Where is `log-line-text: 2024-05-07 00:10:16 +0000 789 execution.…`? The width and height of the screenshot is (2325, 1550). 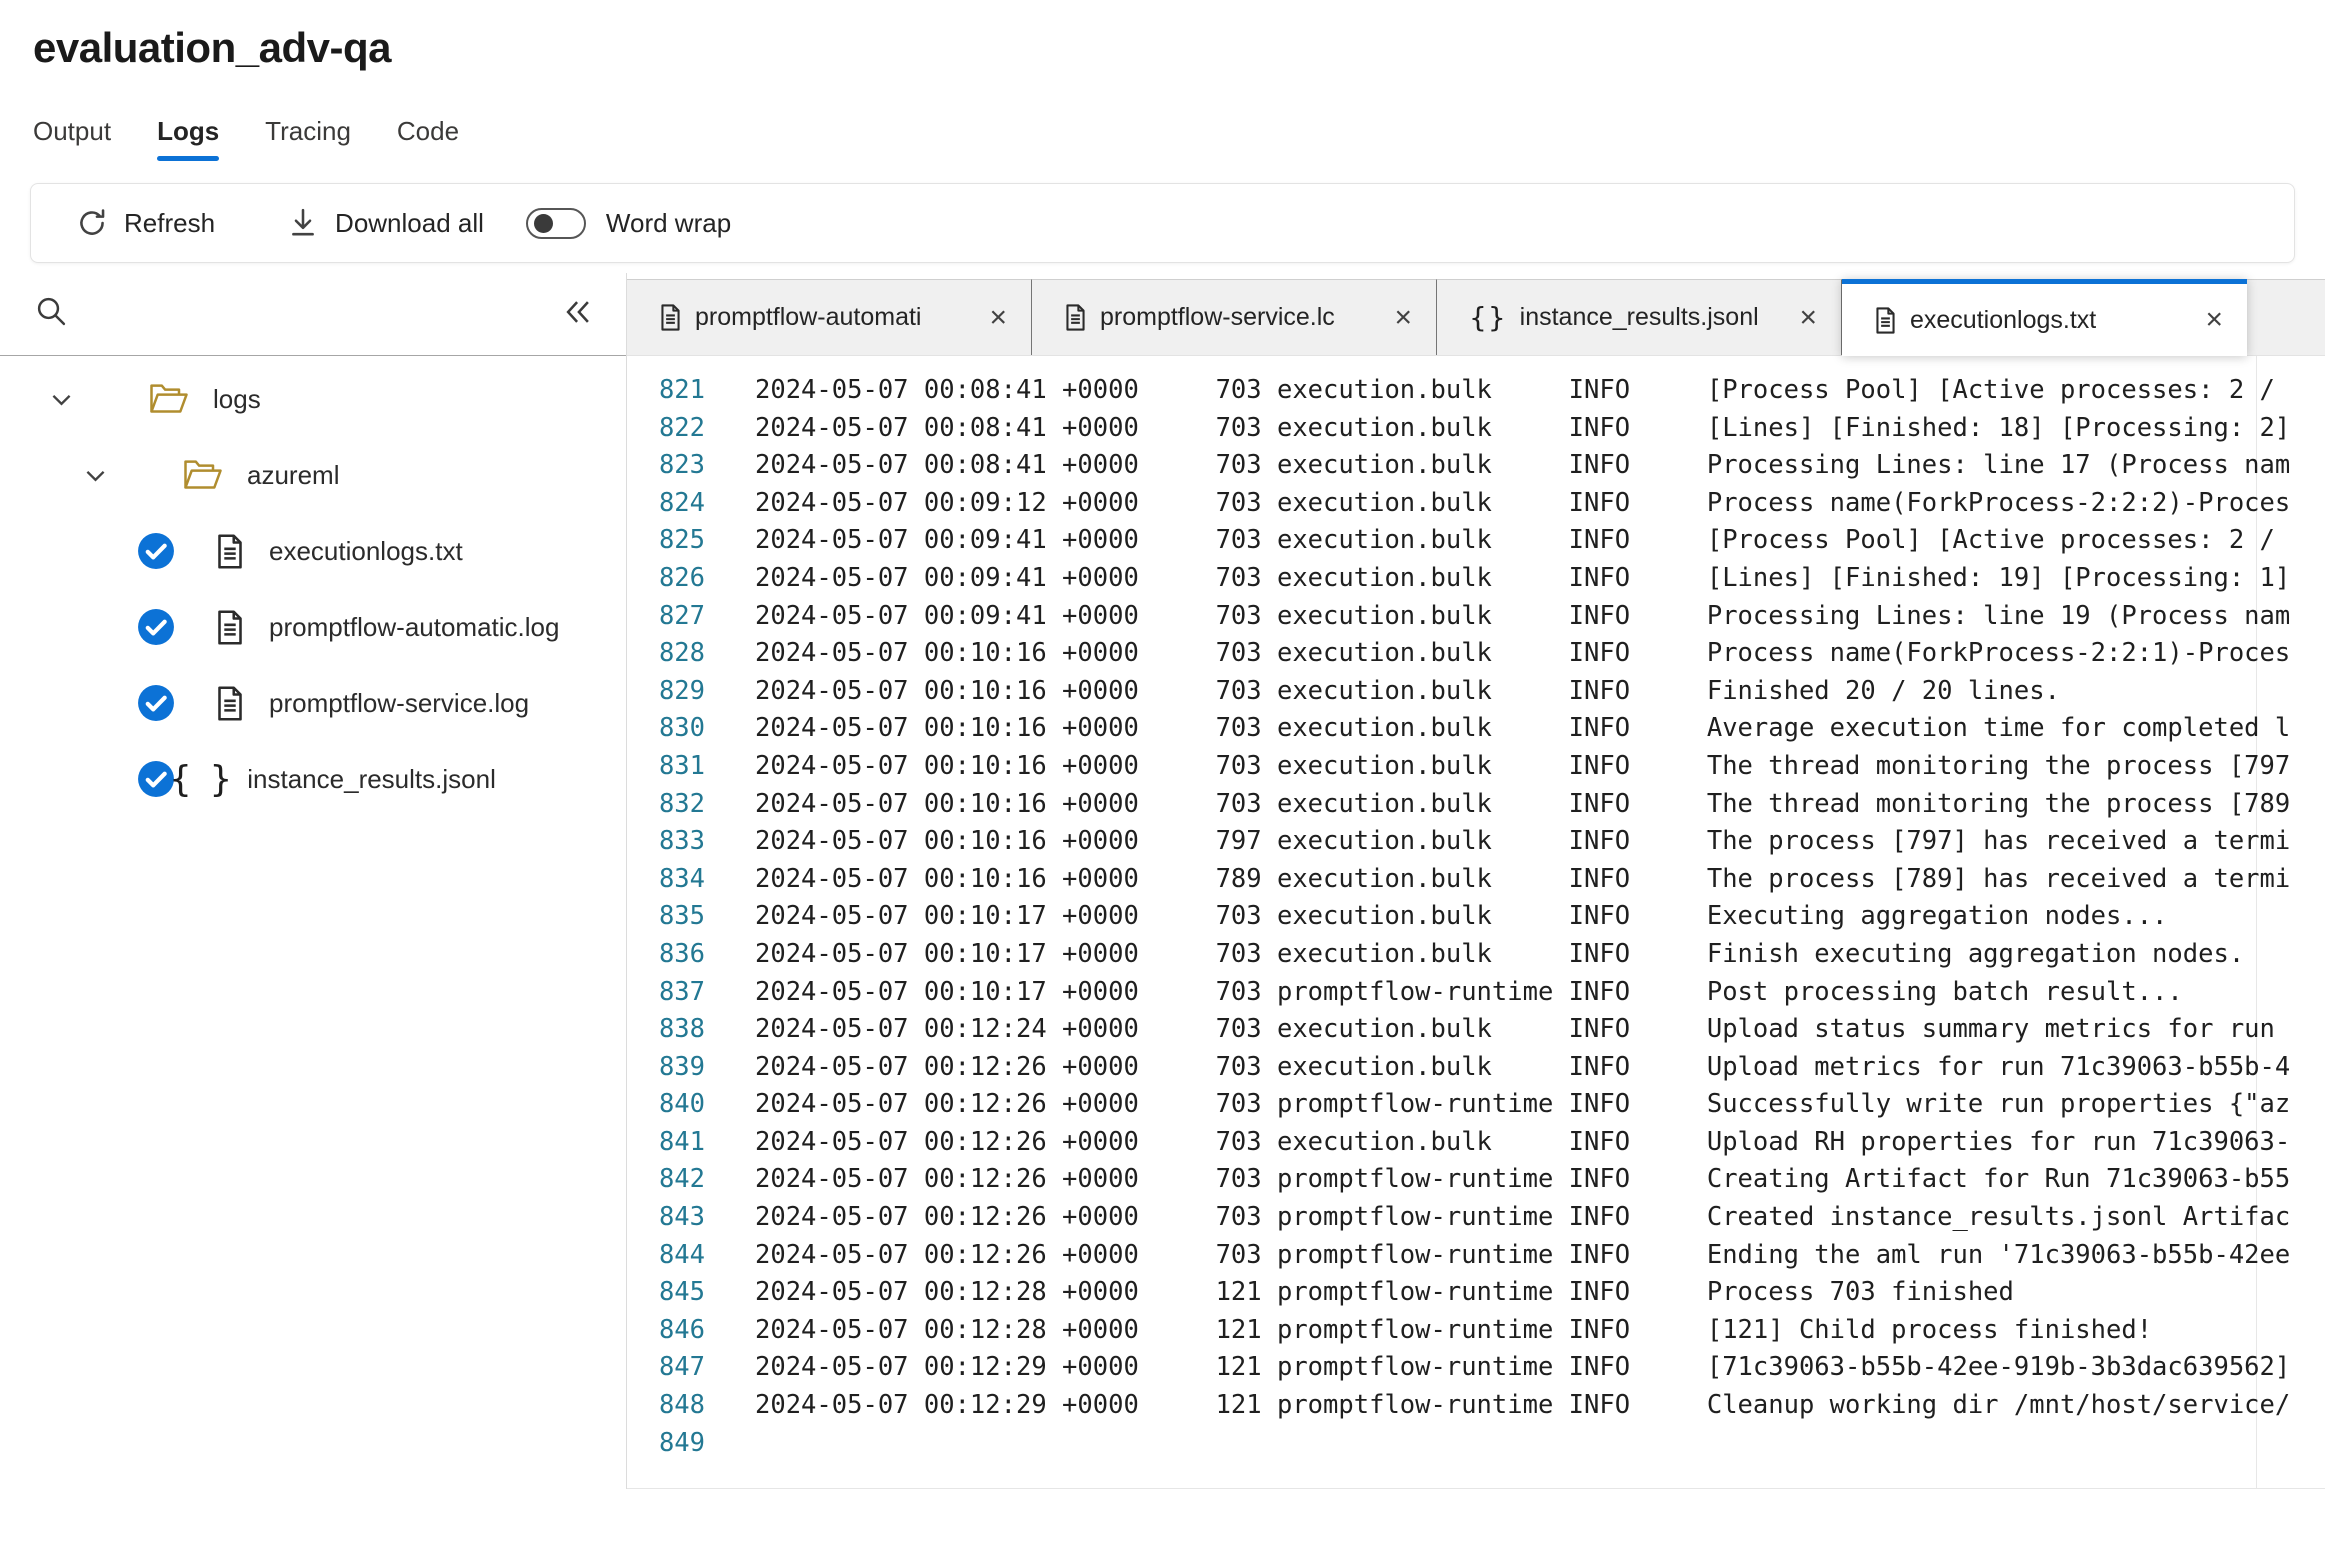 log-line-text: 2024-05-07 00:10:16 +0000 789 execution.… is located at coordinates (1523, 878).